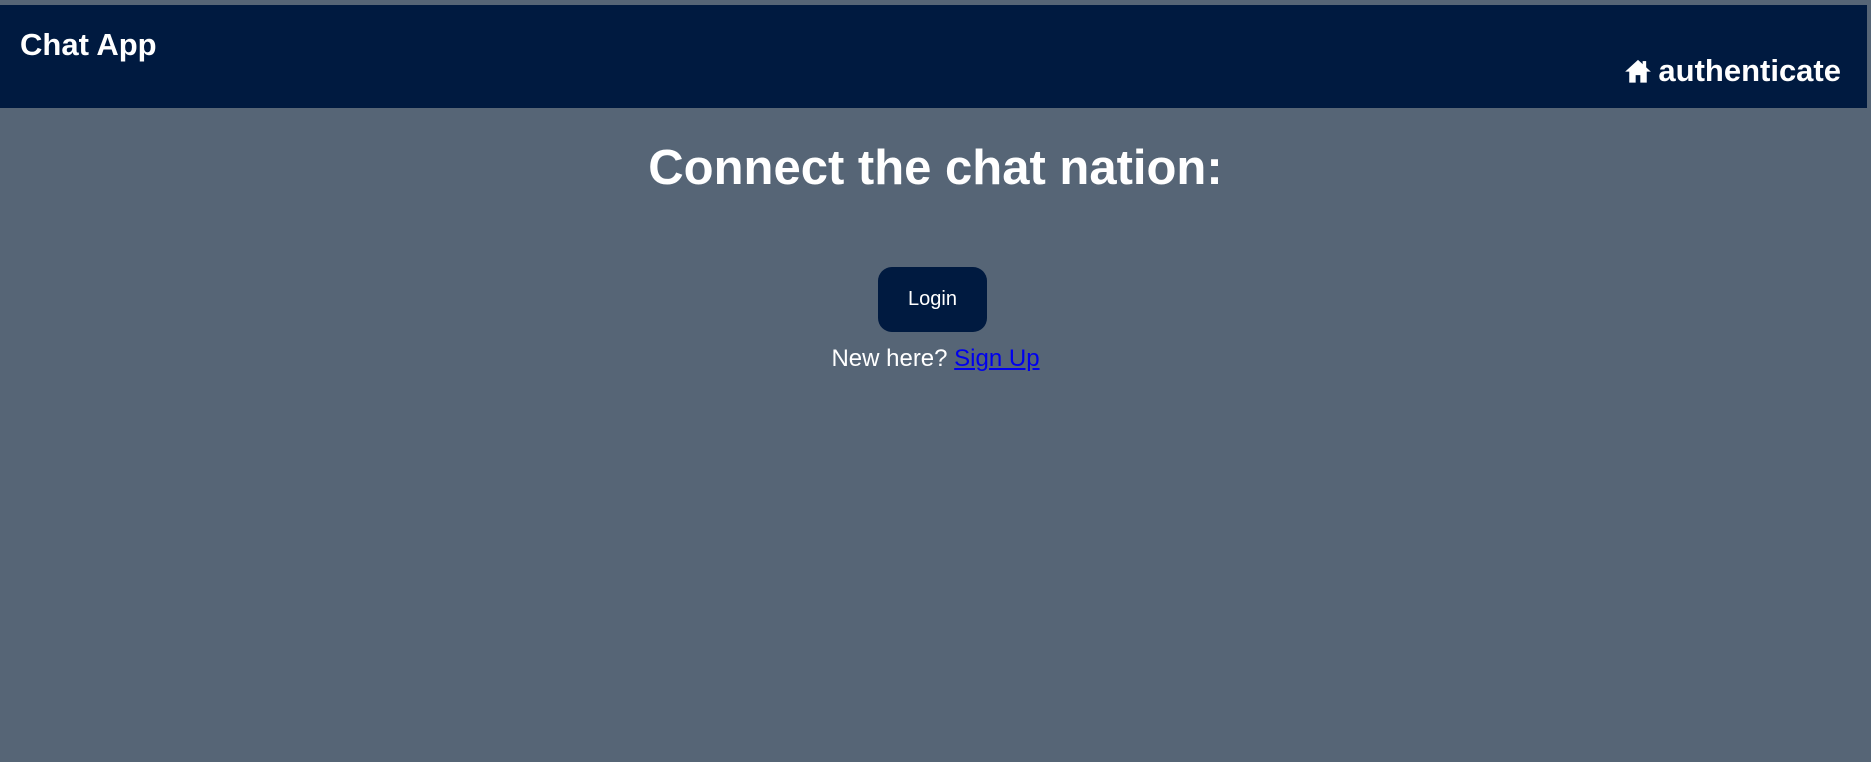 This screenshot has width=1871, height=762. Describe the element at coordinates (1749, 70) in the screenshot. I see `authenticate-label: authenticate` at that location.